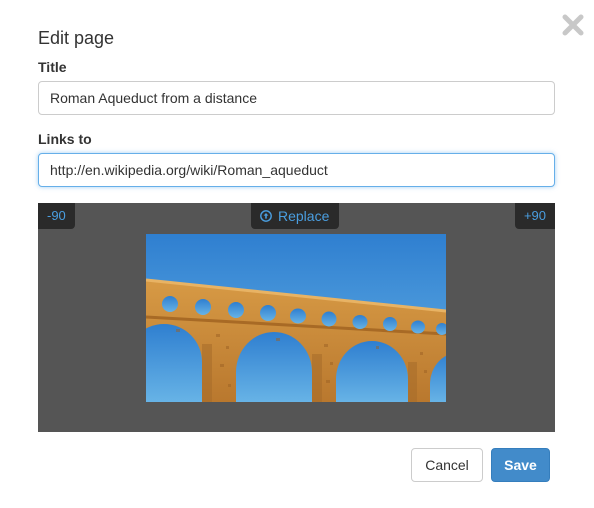  I want to click on cancel-button: Cancel, so click(447, 465).